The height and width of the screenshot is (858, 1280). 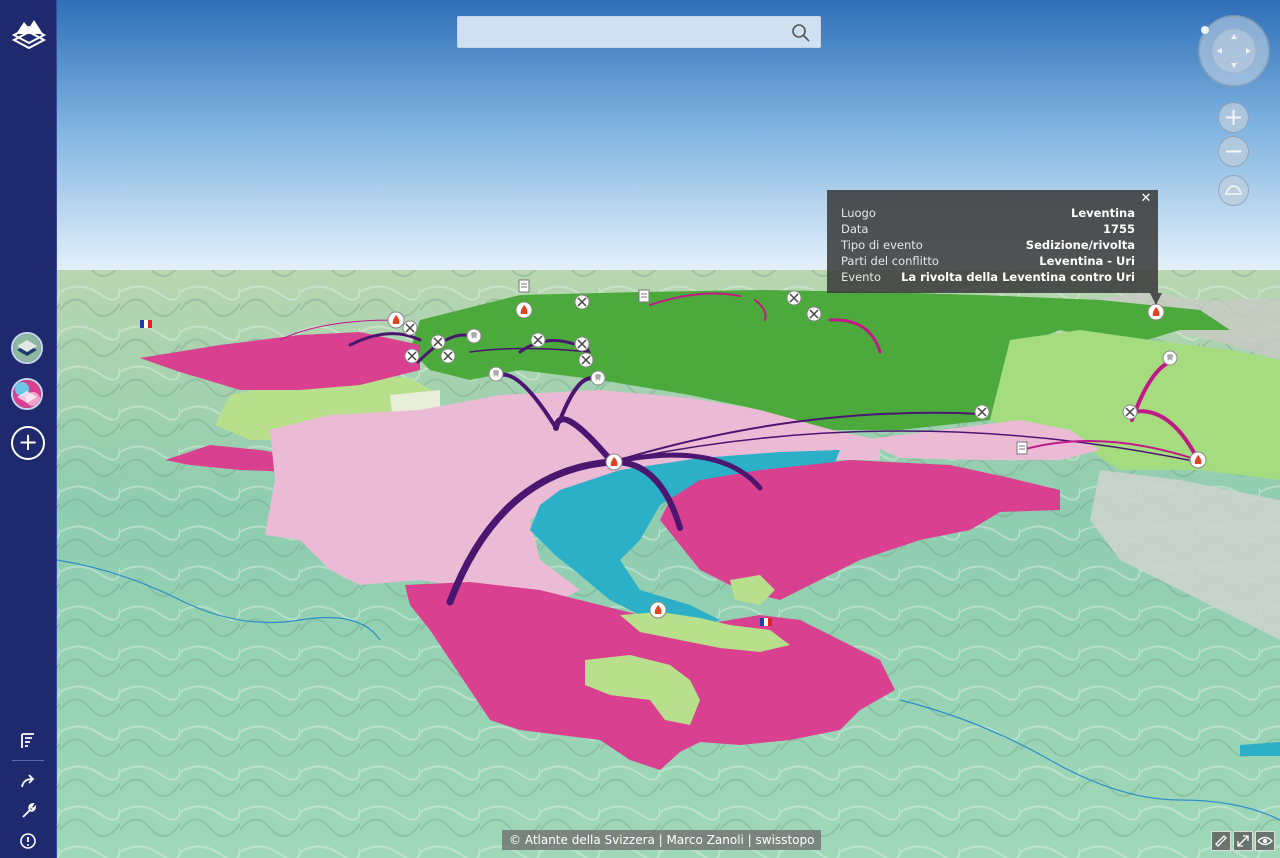 What do you see at coordinates (1103, 213) in the screenshot?
I see `popup-value: Leventina` at bounding box center [1103, 213].